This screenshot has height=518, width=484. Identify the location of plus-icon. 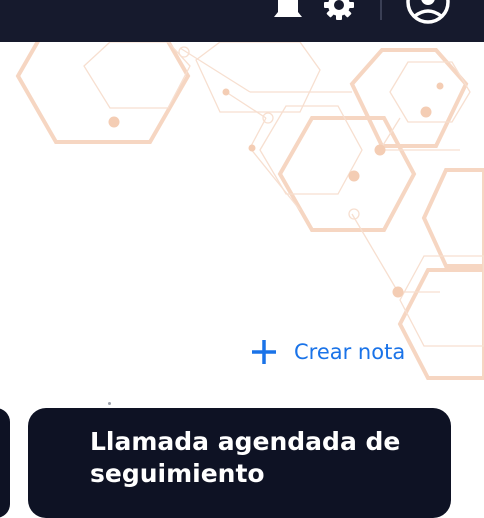
(264, 352).